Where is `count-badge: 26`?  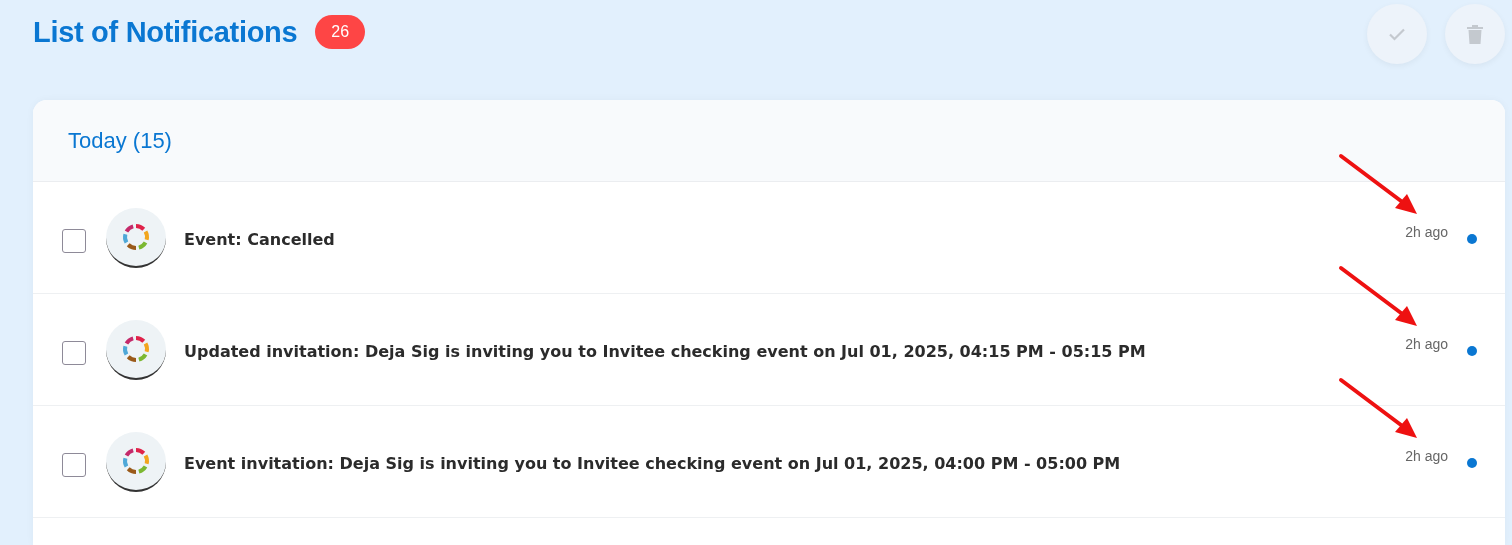 count-badge: 26 is located at coordinates (340, 32).